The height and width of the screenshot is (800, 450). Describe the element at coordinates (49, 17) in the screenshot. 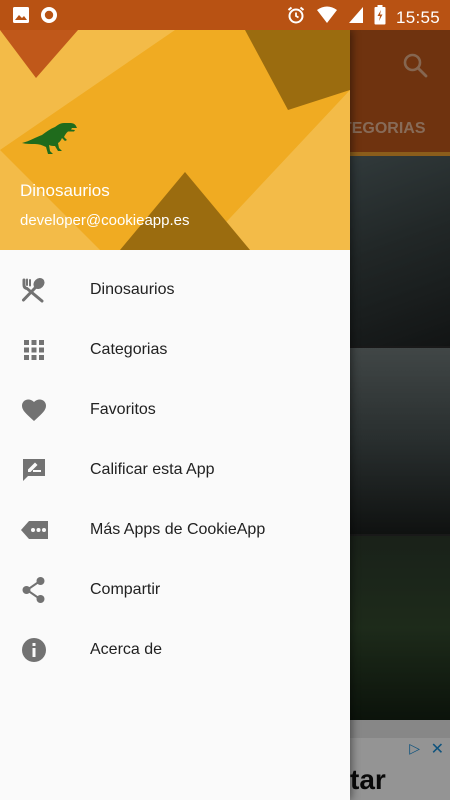

I see `record-icon` at that location.